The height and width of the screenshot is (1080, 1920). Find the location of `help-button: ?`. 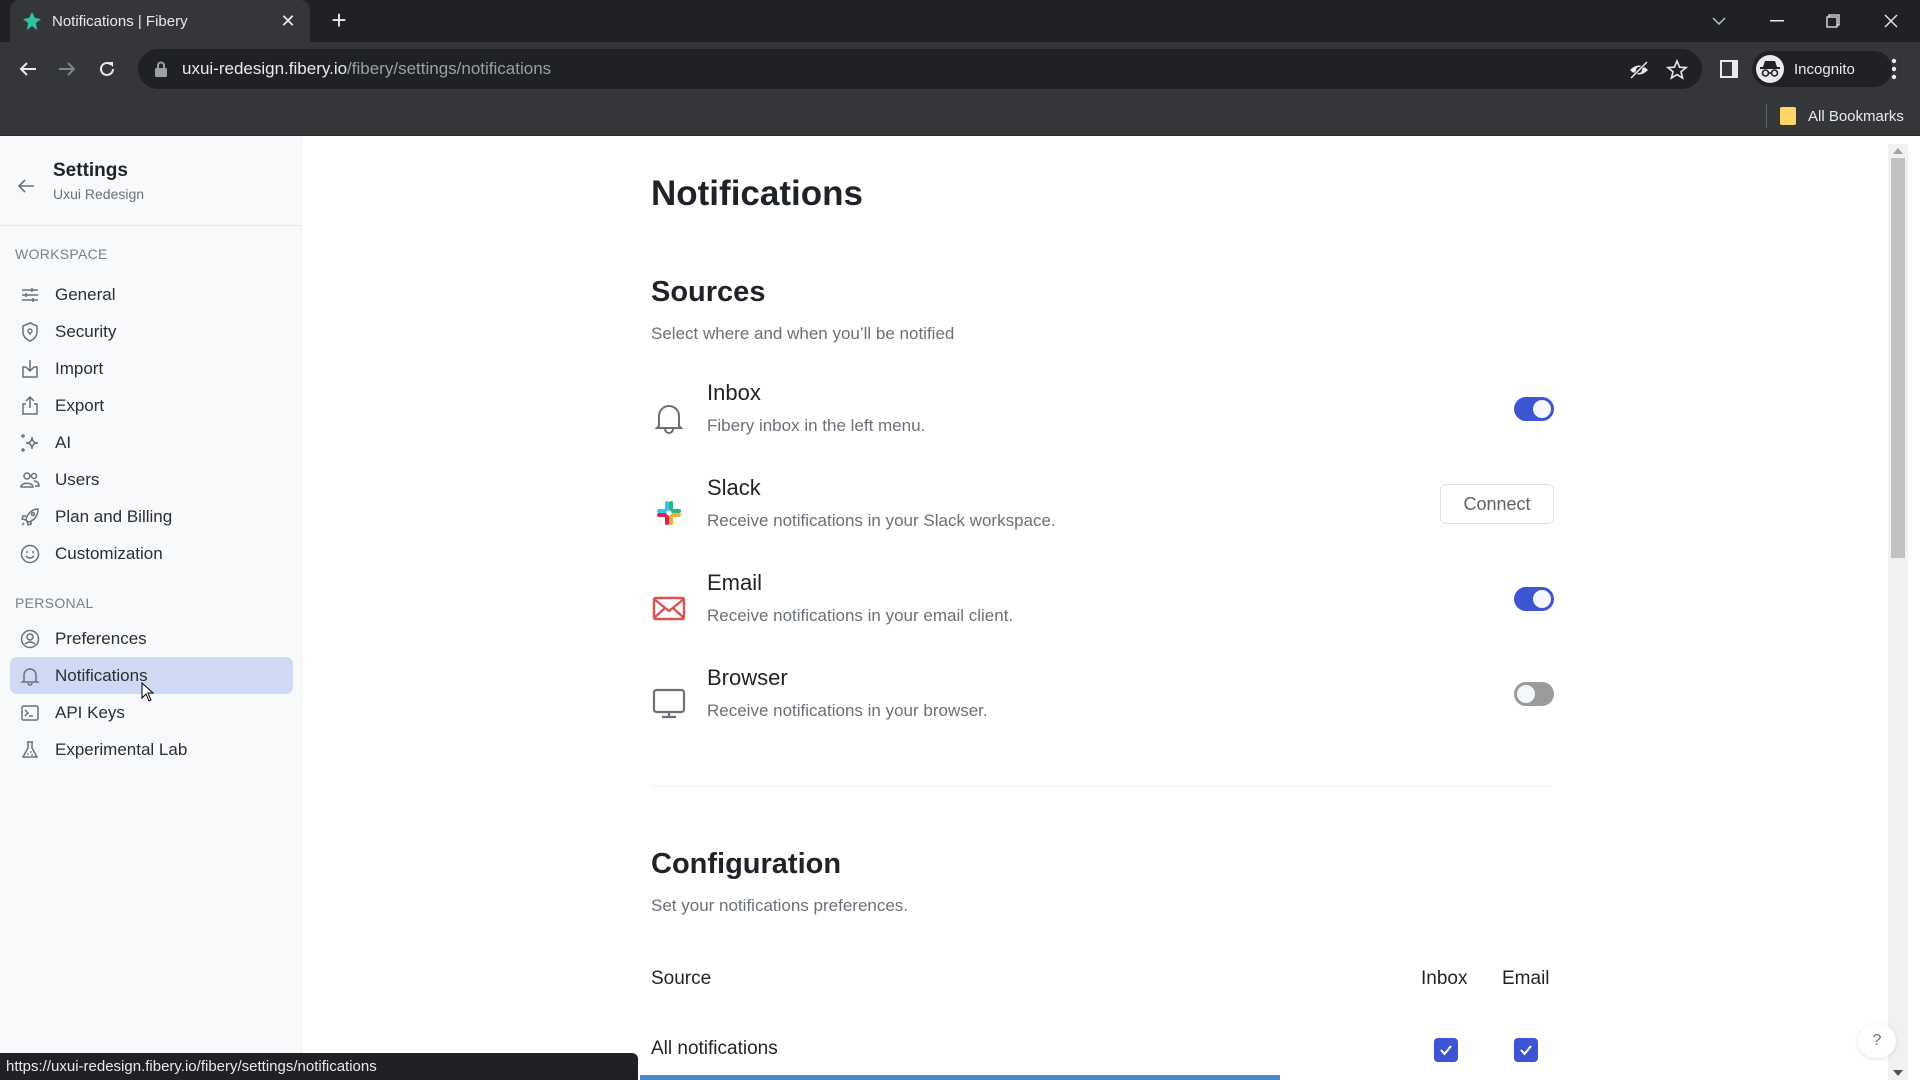

help-button: ? is located at coordinates (1877, 1041).